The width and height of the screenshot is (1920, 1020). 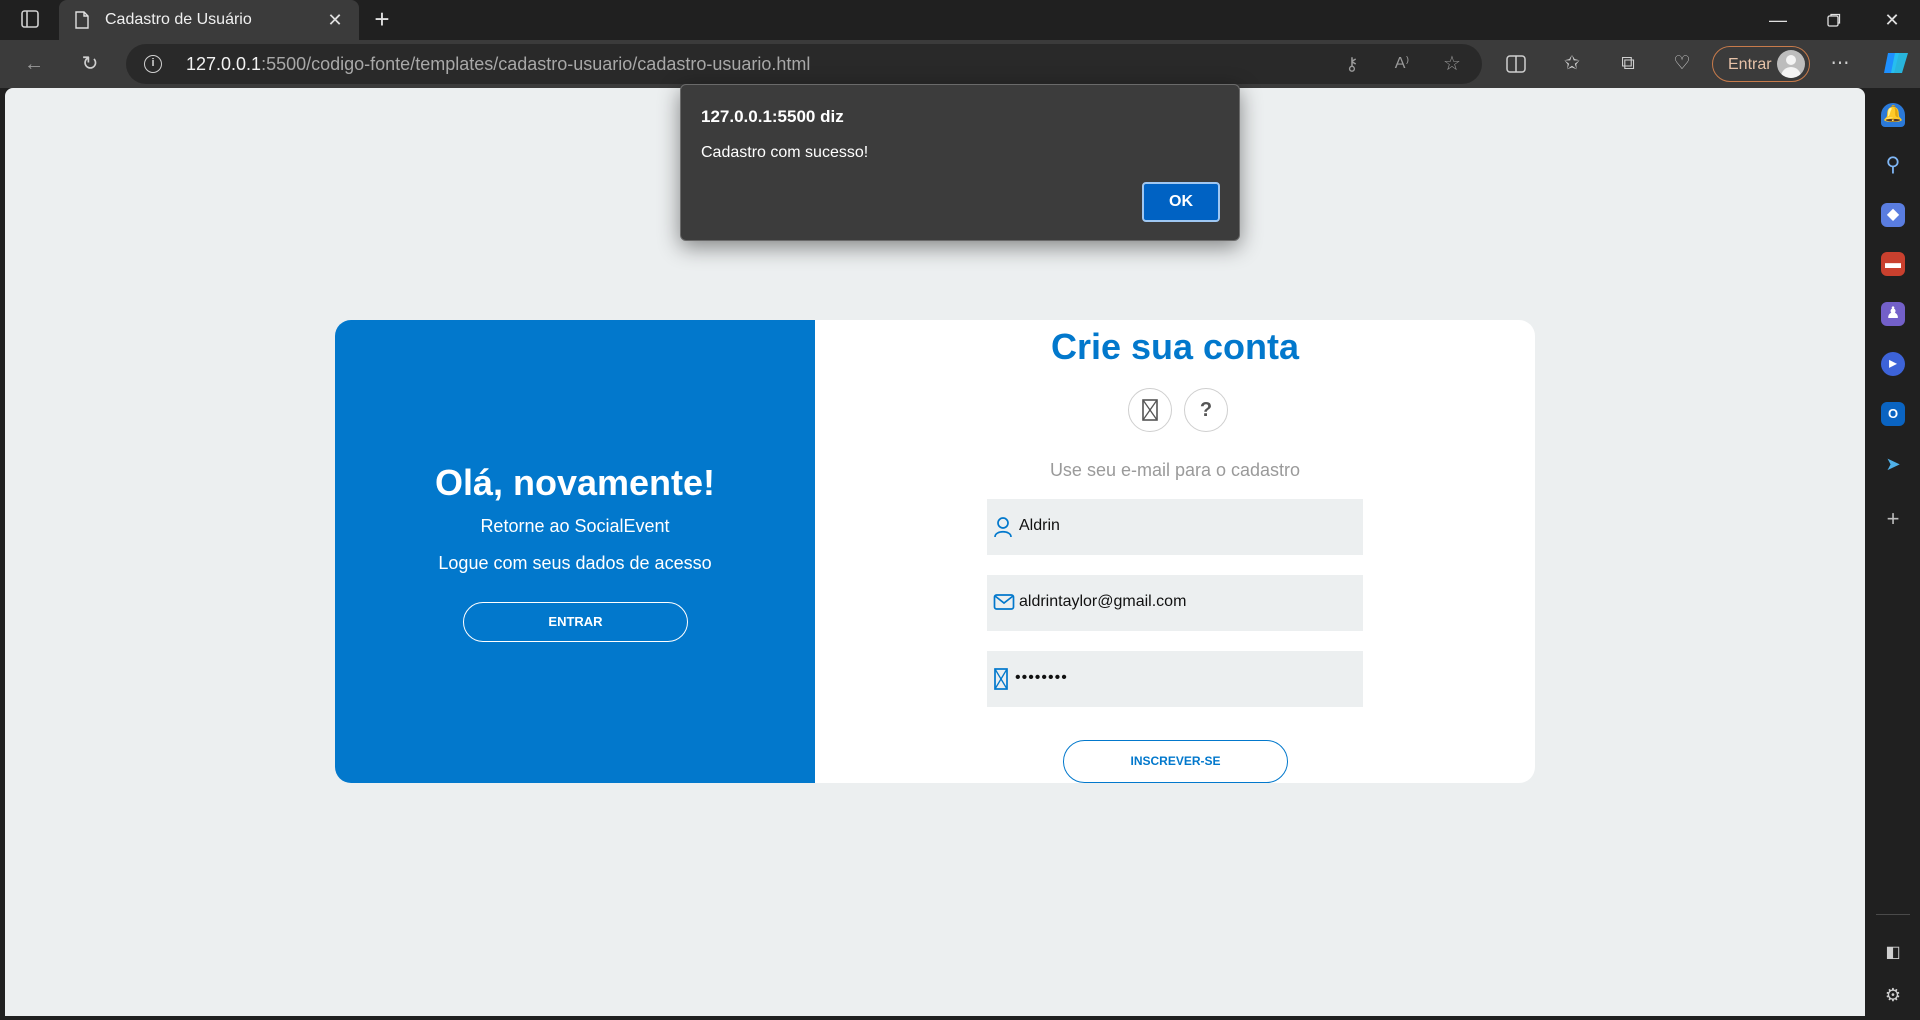 I want to click on close-tab-icon: ✕, so click(x=335, y=20).